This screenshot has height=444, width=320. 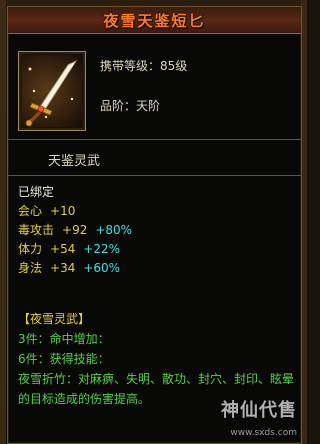 What do you see at coordinates (158, 268) in the screenshot?
I see `stat-row-agility: 身法 +34 +60%` at bounding box center [158, 268].